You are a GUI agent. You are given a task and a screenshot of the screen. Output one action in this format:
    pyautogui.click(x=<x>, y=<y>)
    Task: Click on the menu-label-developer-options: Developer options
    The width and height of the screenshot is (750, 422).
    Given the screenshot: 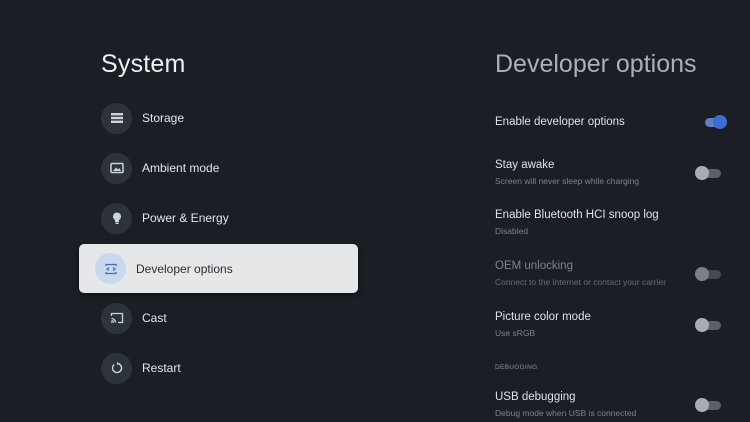 What is the action you would take?
    pyautogui.click(x=184, y=268)
    